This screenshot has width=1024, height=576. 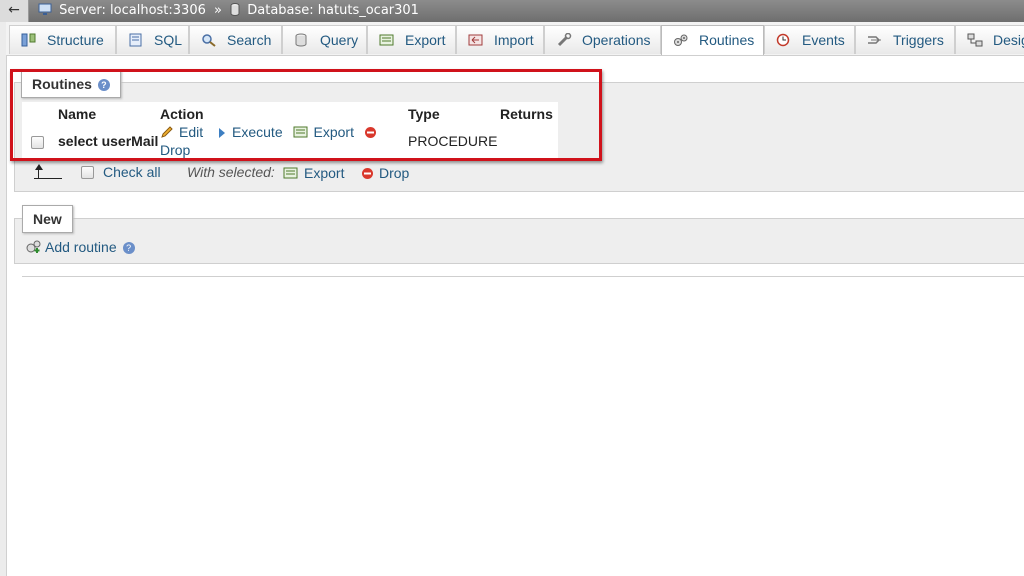 I want to click on routine-type: PROCEDURE, so click(x=453, y=141).